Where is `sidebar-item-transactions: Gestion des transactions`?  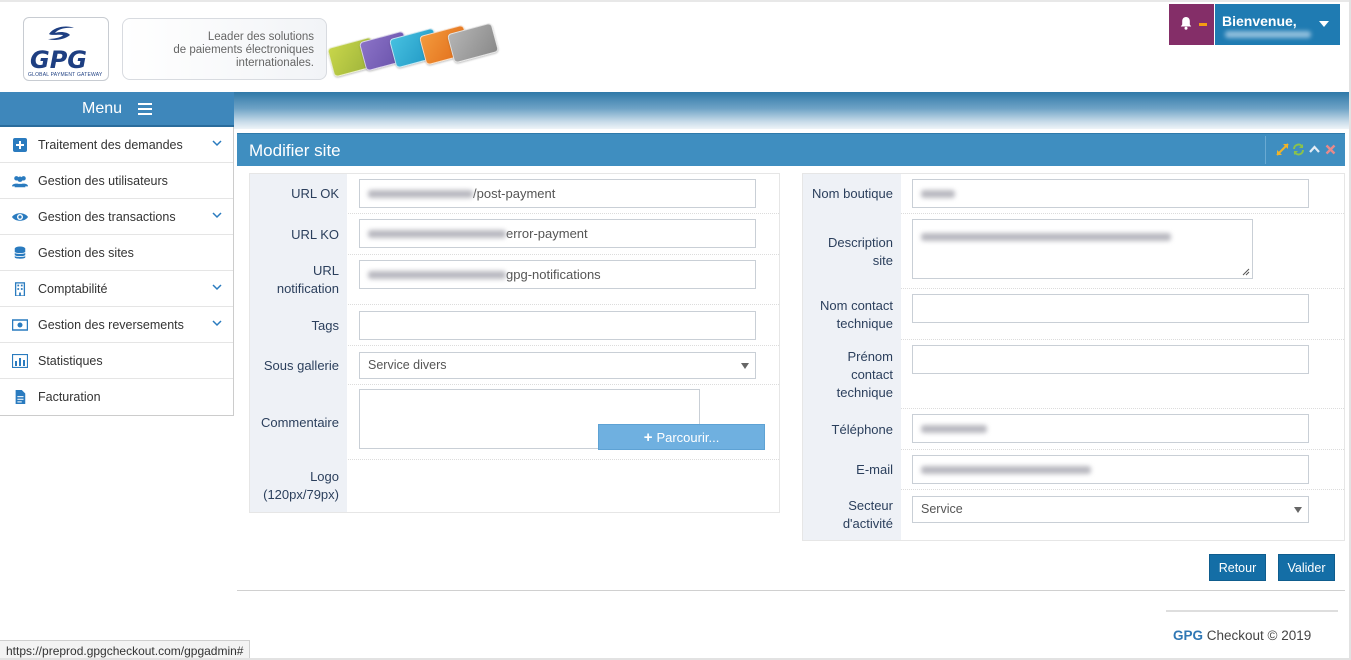
sidebar-item-transactions: Gestion des transactions is located at coordinates (116, 217).